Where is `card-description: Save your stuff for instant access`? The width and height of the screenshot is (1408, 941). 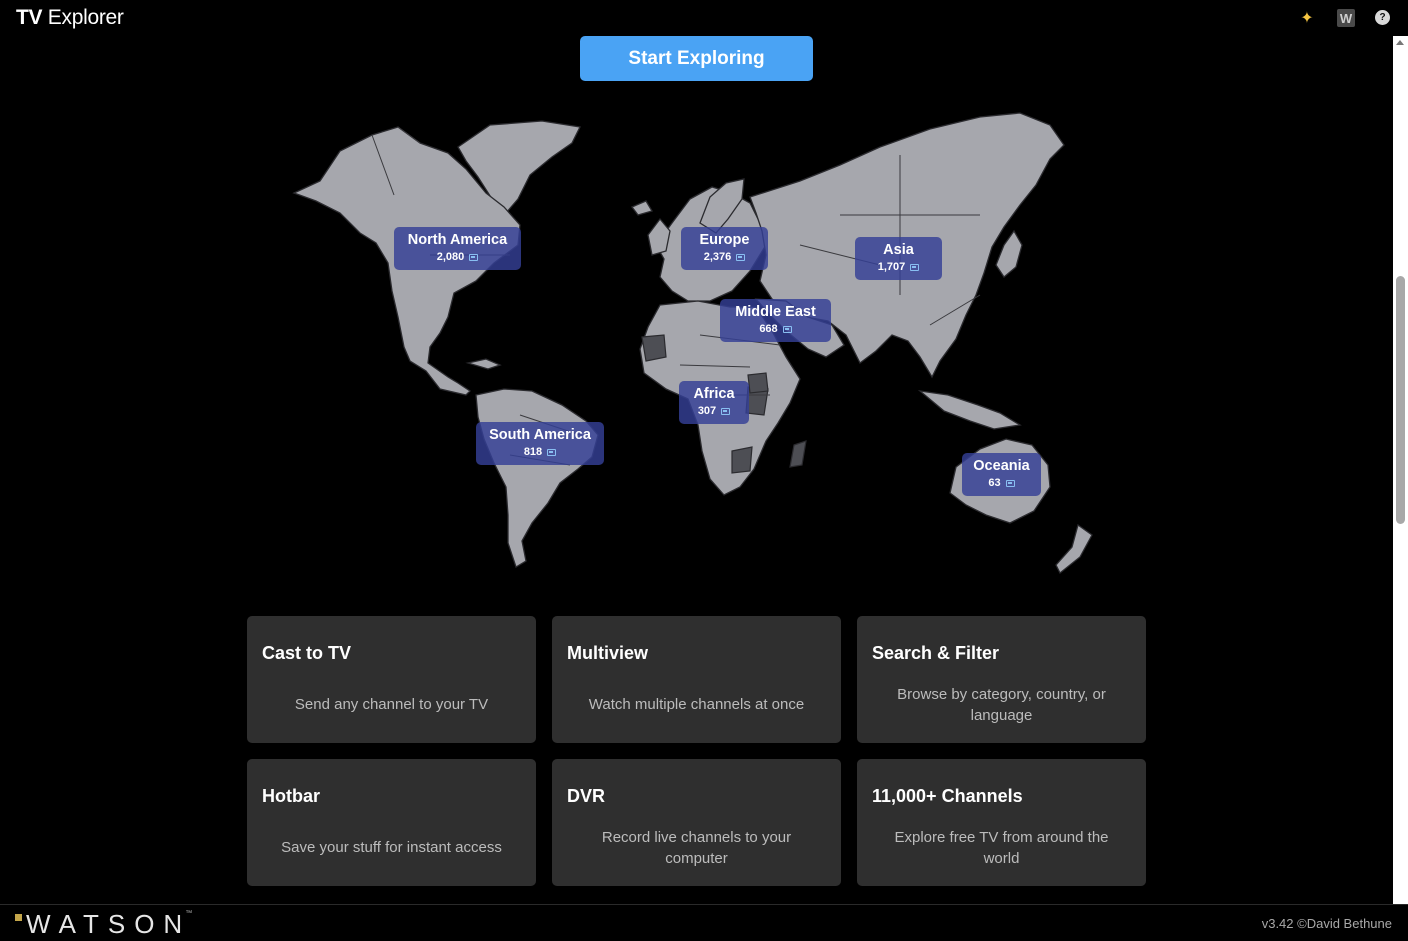
card-description: Save your stuff for instant access is located at coordinates (391, 847).